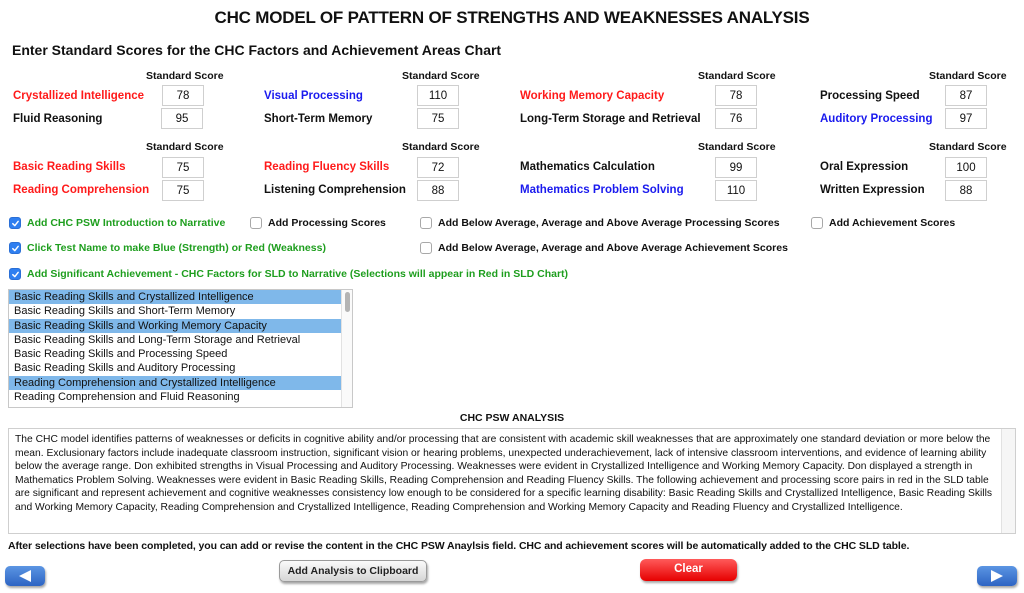 The height and width of the screenshot is (593, 1024). What do you see at coordinates (318, 119) in the screenshot?
I see `factor-label-short-term-memory: Short-Term Memory` at bounding box center [318, 119].